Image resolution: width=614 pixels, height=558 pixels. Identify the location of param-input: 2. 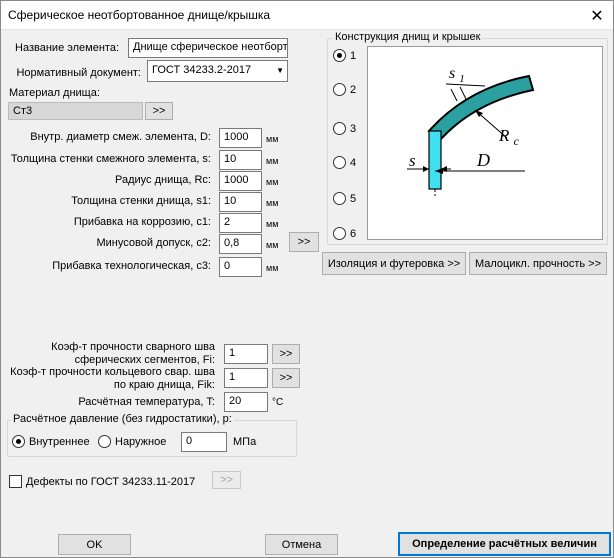
(240, 223).